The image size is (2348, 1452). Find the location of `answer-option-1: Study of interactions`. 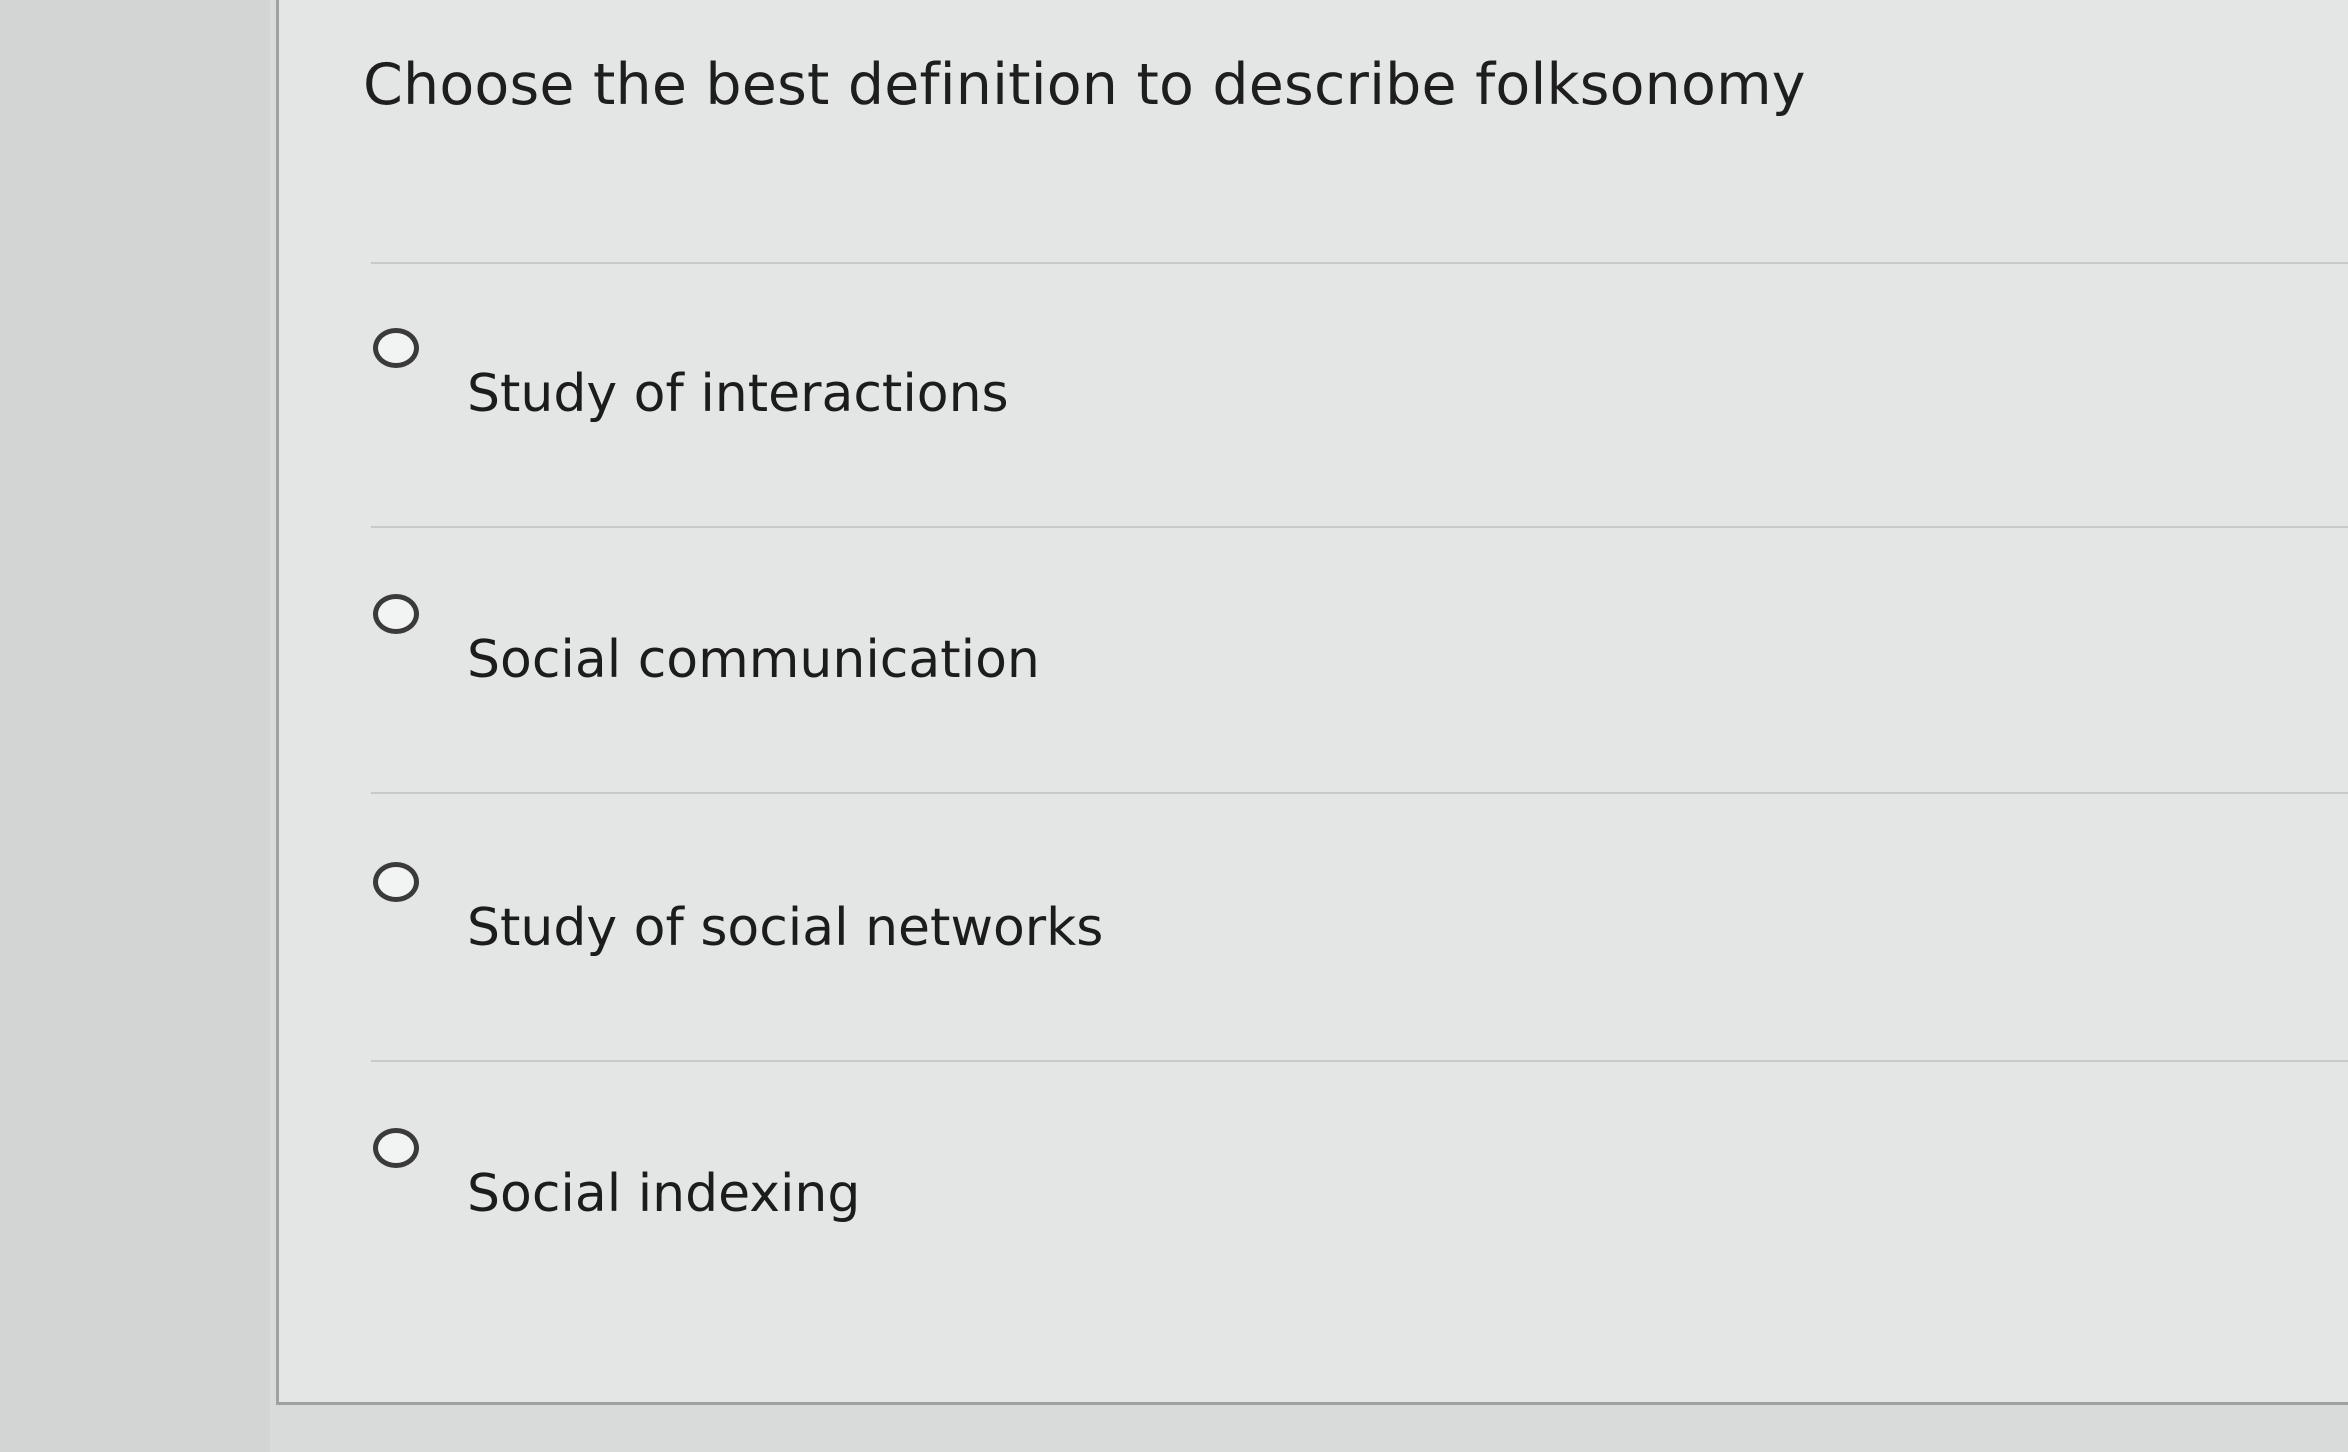

answer-option-1: Study of interactions is located at coordinates (1323, 428).